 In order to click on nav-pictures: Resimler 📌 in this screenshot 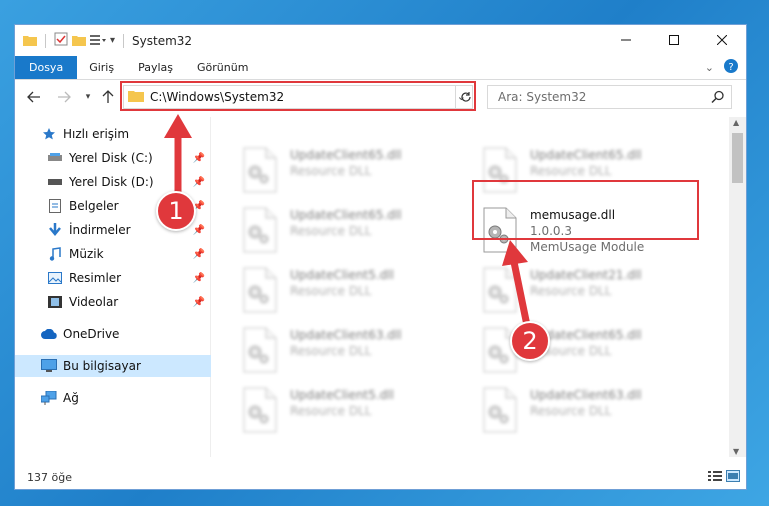, I will do `click(113, 278)`.